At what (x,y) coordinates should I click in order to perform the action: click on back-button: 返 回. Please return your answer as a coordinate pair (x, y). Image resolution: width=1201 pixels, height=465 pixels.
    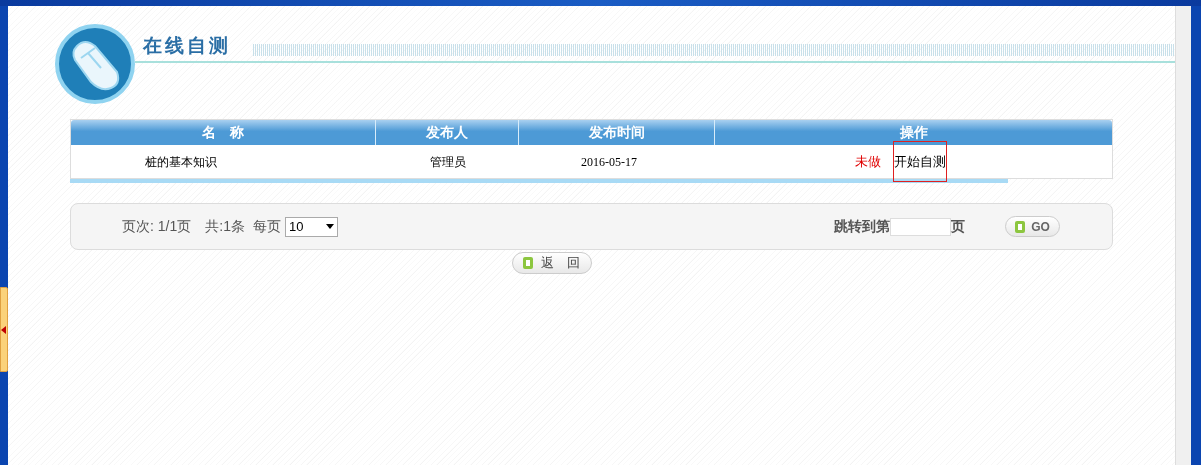
    Looking at the image, I should click on (551, 263).